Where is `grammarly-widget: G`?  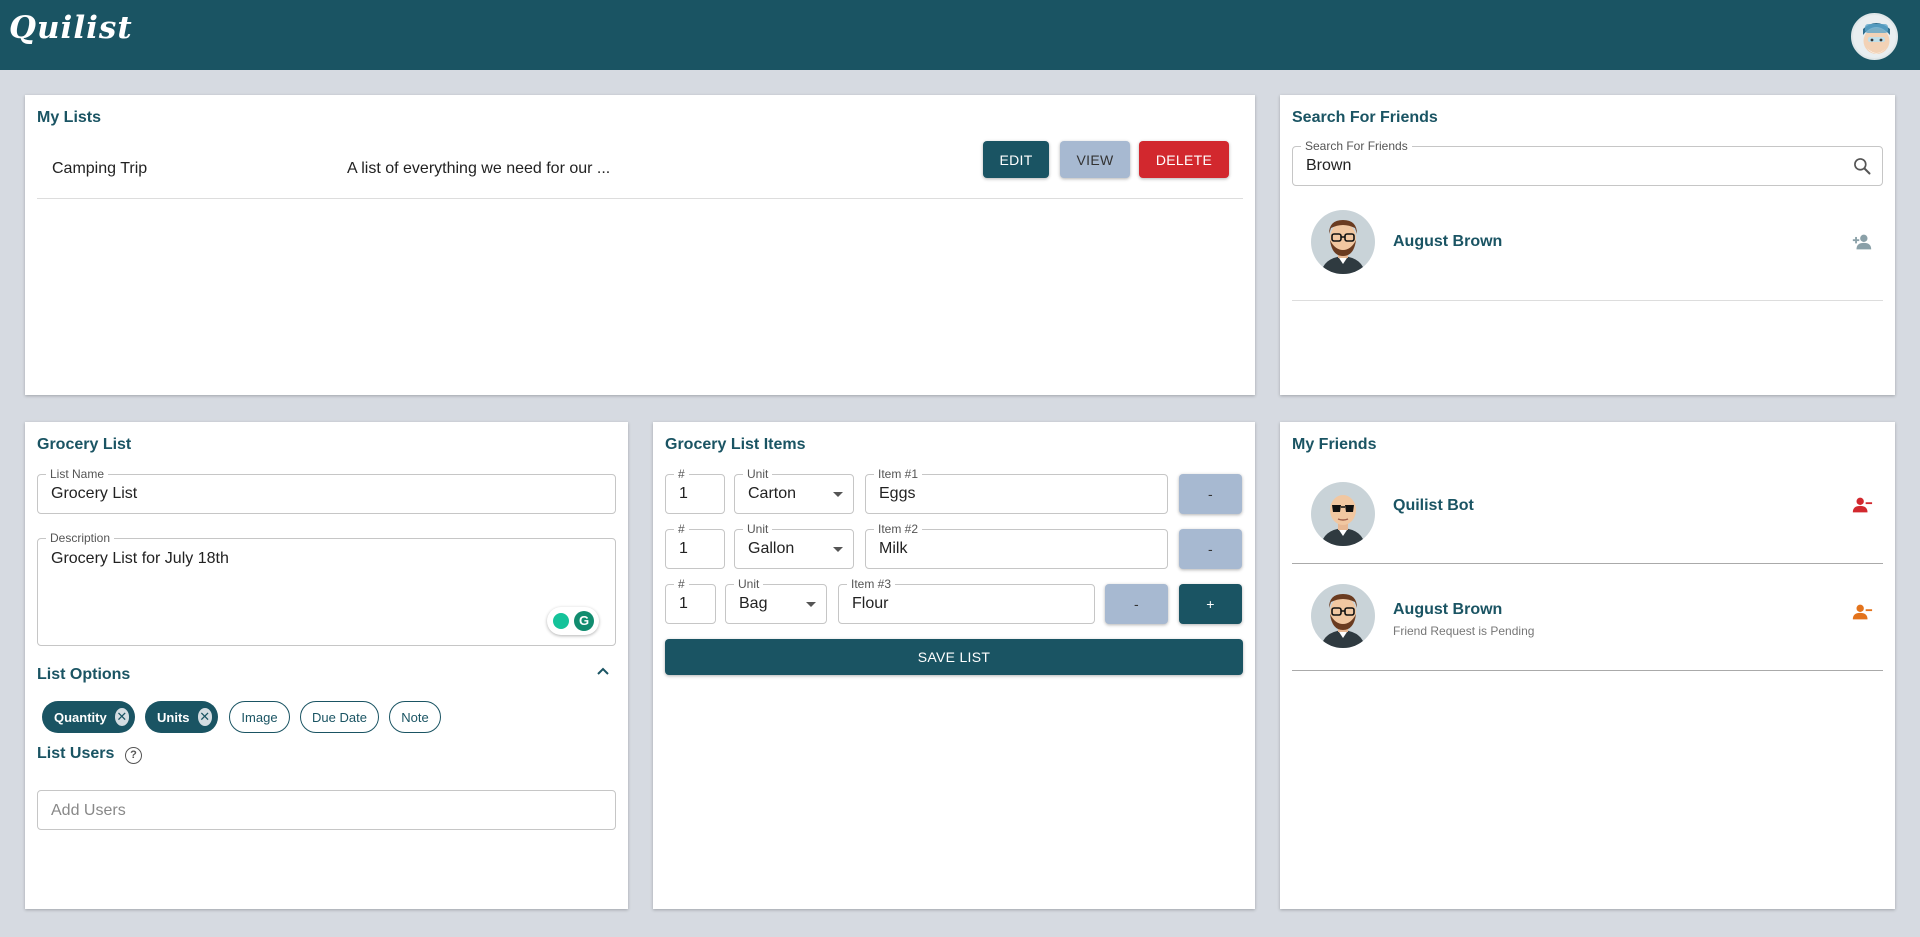 grammarly-widget: G is located at coordinates (573, 621).